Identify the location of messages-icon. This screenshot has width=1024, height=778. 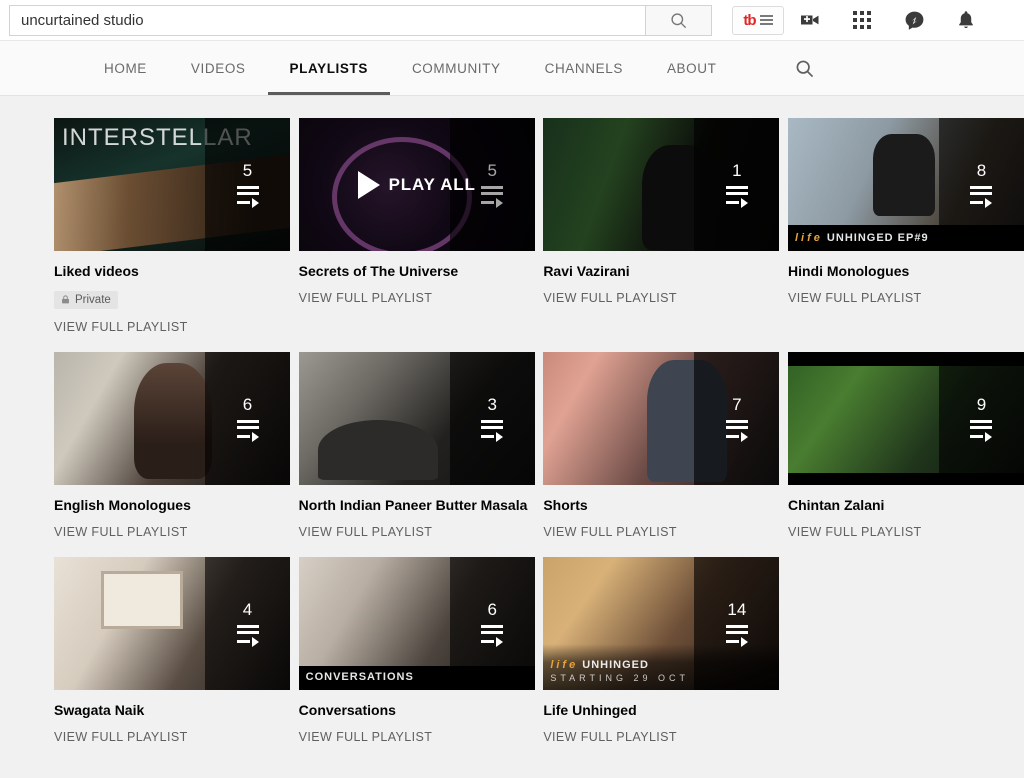
(914, 20).